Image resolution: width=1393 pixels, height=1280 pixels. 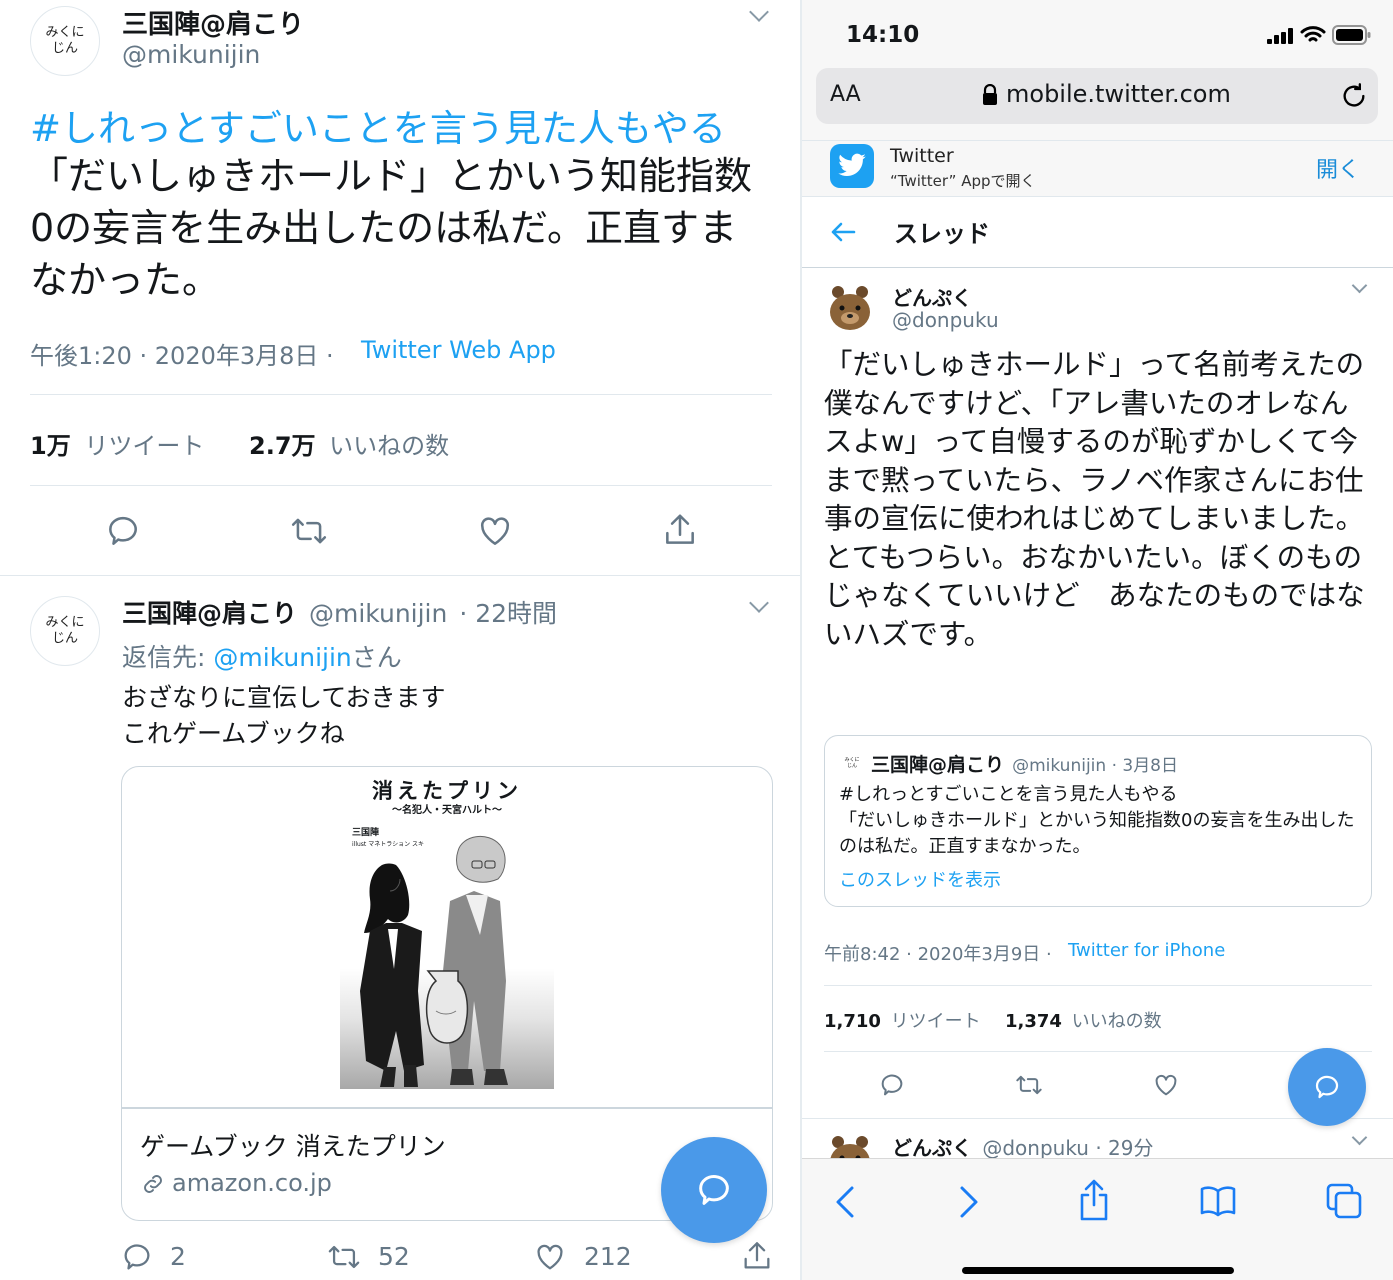 What do you see at coordinates (233, 733) in the screenshot?
I see `tweet-text-line: これゲームブックね` at bounding box center [233, 733].